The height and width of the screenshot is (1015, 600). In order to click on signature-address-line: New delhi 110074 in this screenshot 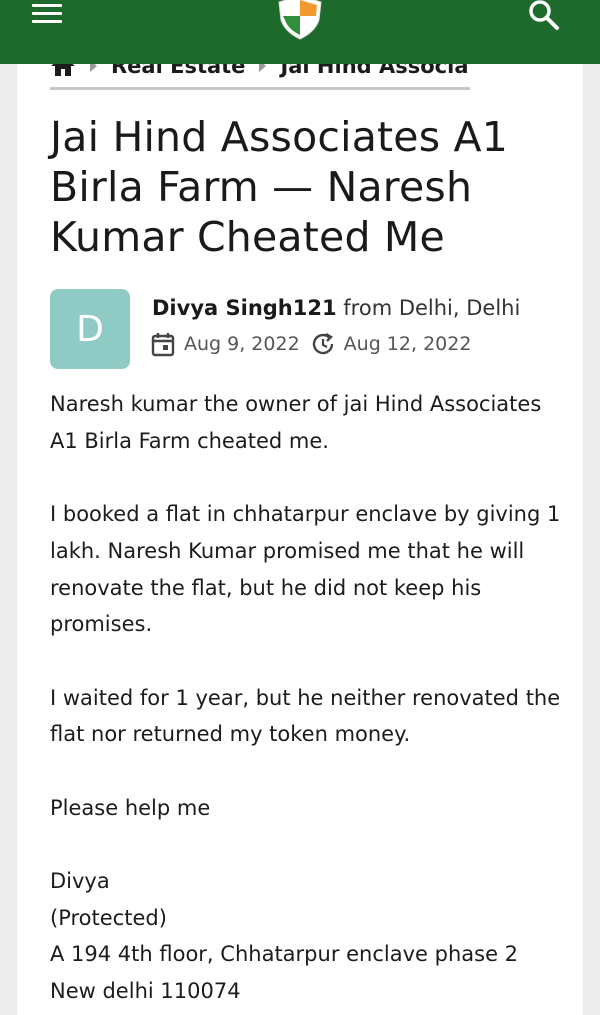, I will do `click(145, 991)`.